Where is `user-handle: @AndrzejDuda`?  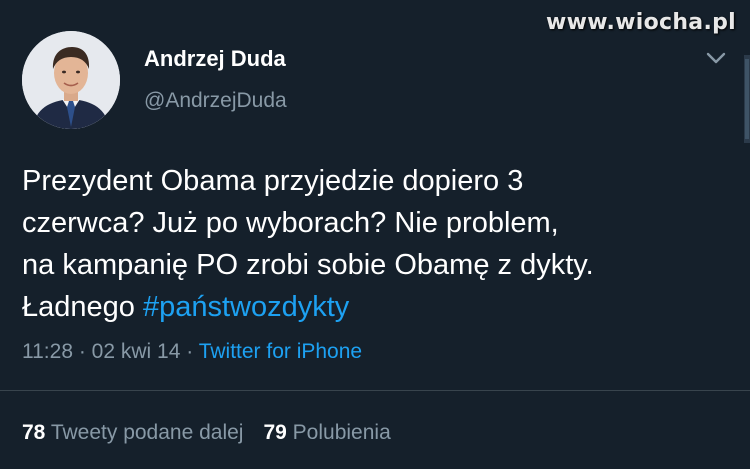 user-handle: @AndrzejDuda is located at coordinates (215, 101).